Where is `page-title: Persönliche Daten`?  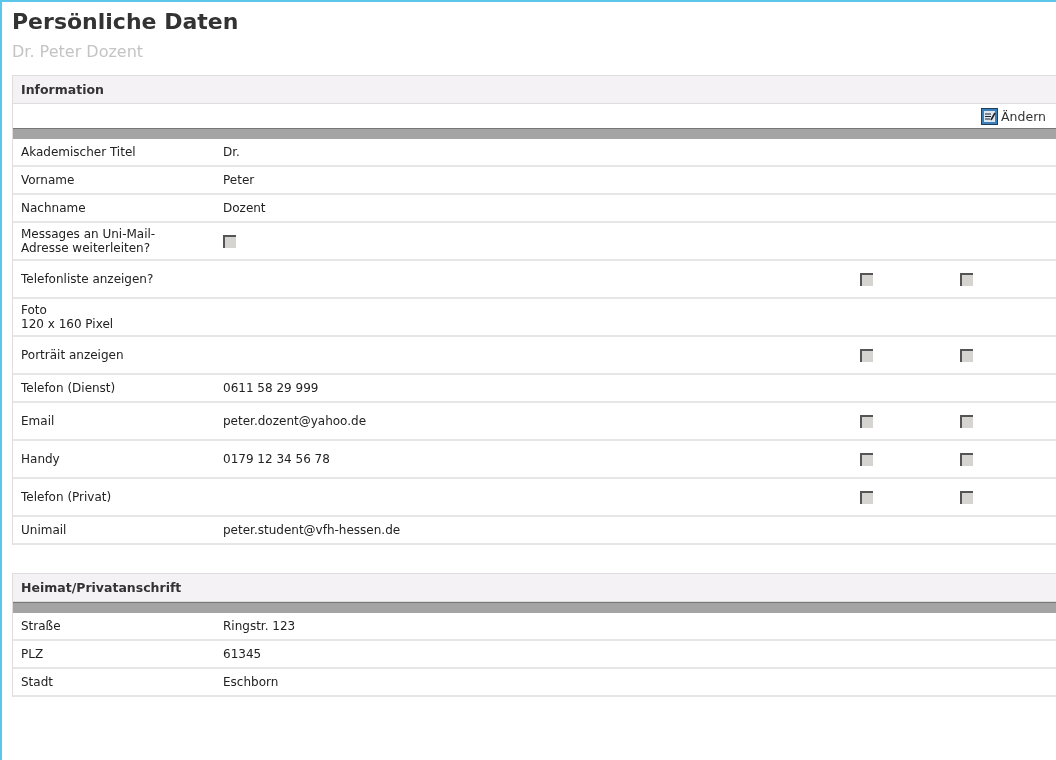 page-title: Persönliche Daten is located at coordinates (126, 22).